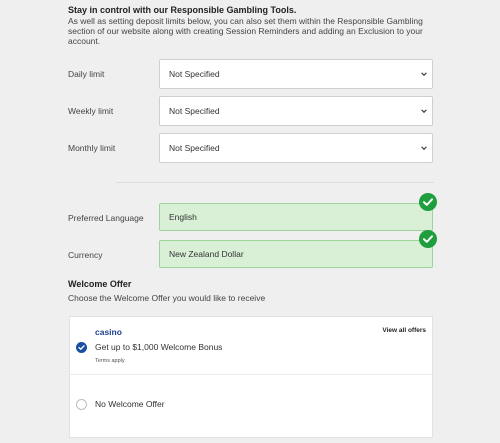 This screenshot has height=443, width=500. I want to click on welcome-offer-title: Welcome Offer, so click(100, 284).